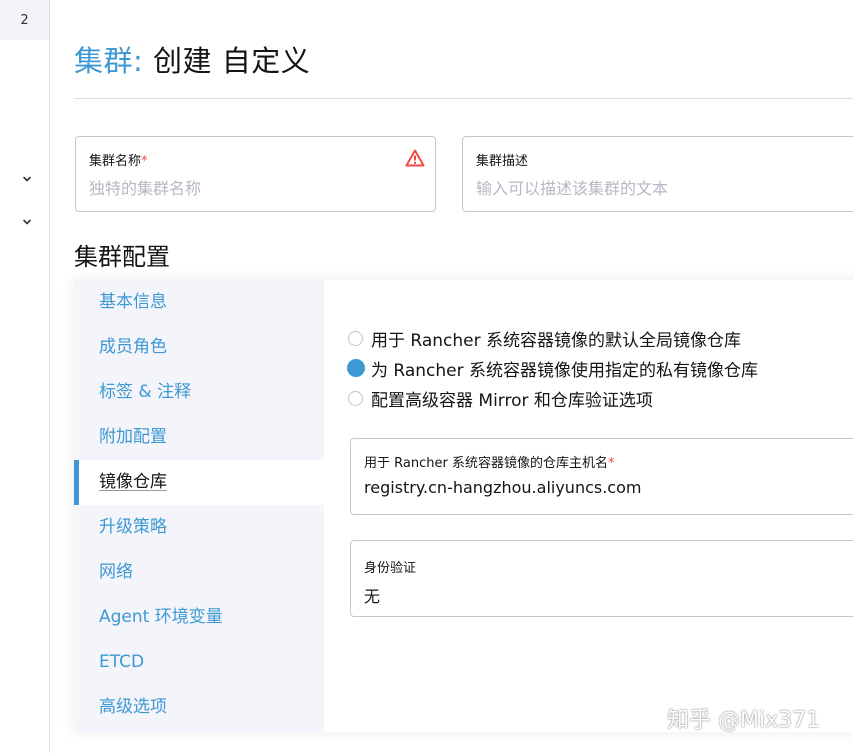  Describe the element at coordinates (199, 707) in the screenshot. I see `nav-item-advanced: 高级选项` at that location.